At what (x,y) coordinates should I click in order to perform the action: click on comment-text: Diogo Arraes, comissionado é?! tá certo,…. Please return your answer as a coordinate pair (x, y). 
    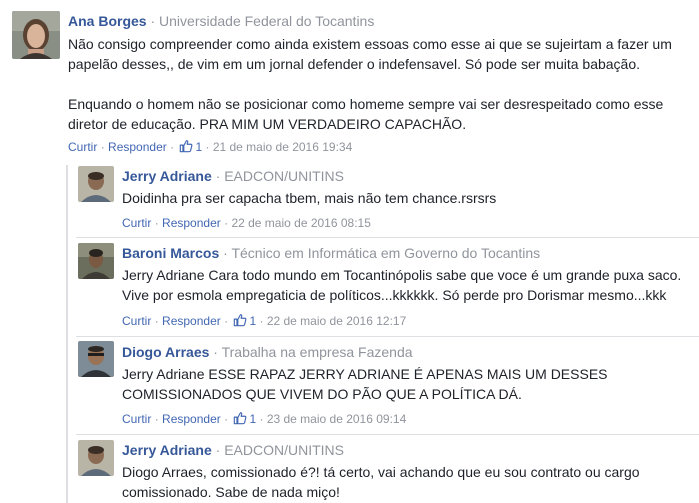
    Looking at the image, I should click on (381, 482).